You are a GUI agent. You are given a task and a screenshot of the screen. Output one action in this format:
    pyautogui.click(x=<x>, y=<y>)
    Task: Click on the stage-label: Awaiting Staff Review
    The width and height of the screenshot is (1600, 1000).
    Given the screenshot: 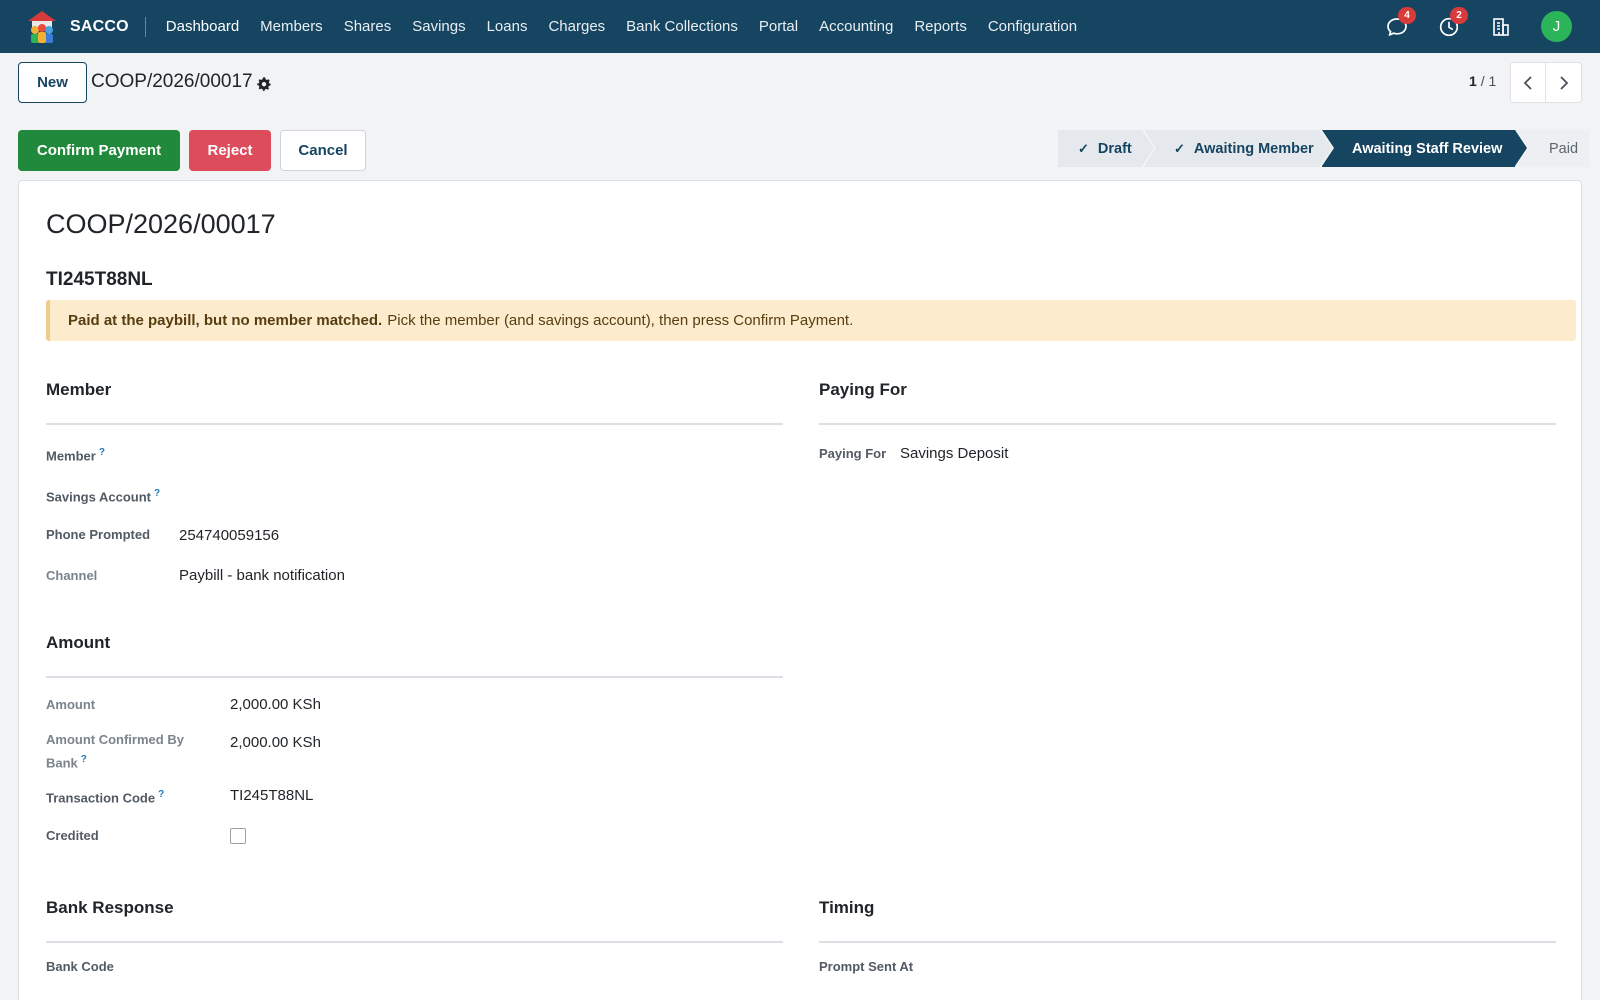 What is the action you would take?
    pyautogui.click(x=1427, y=148)
    